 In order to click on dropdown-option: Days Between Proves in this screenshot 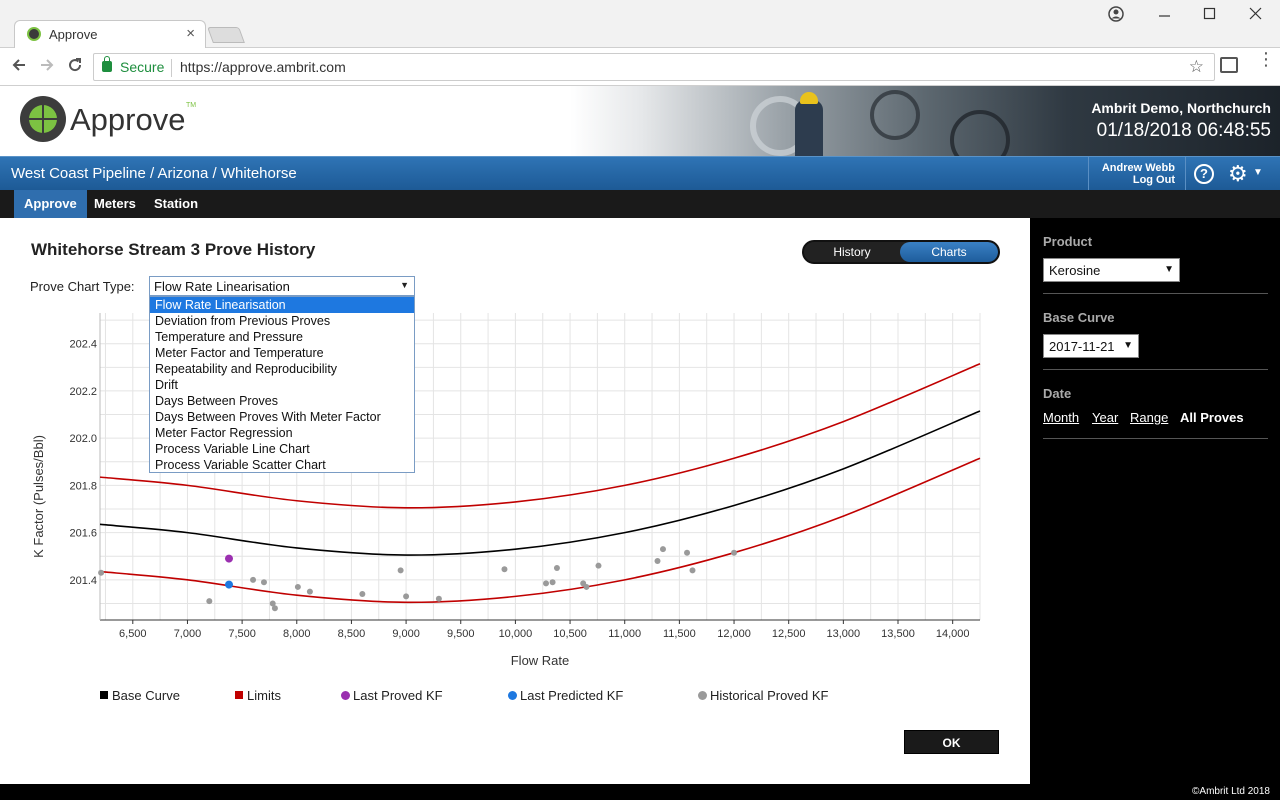, I will do `click(282, 401)`.